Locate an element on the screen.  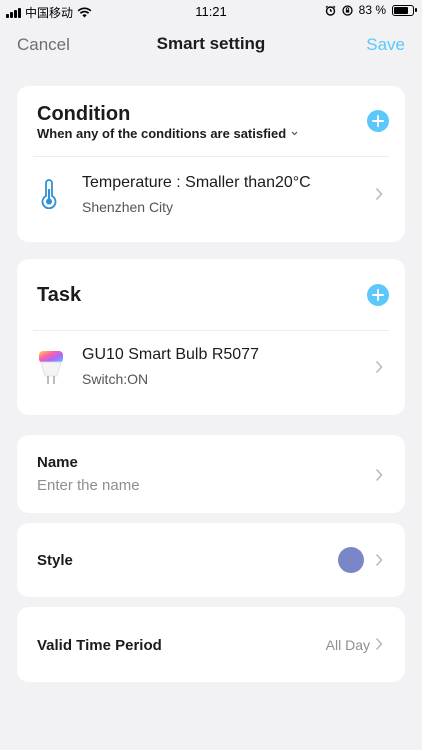
battery-fill is located at coordinates (401, 10).